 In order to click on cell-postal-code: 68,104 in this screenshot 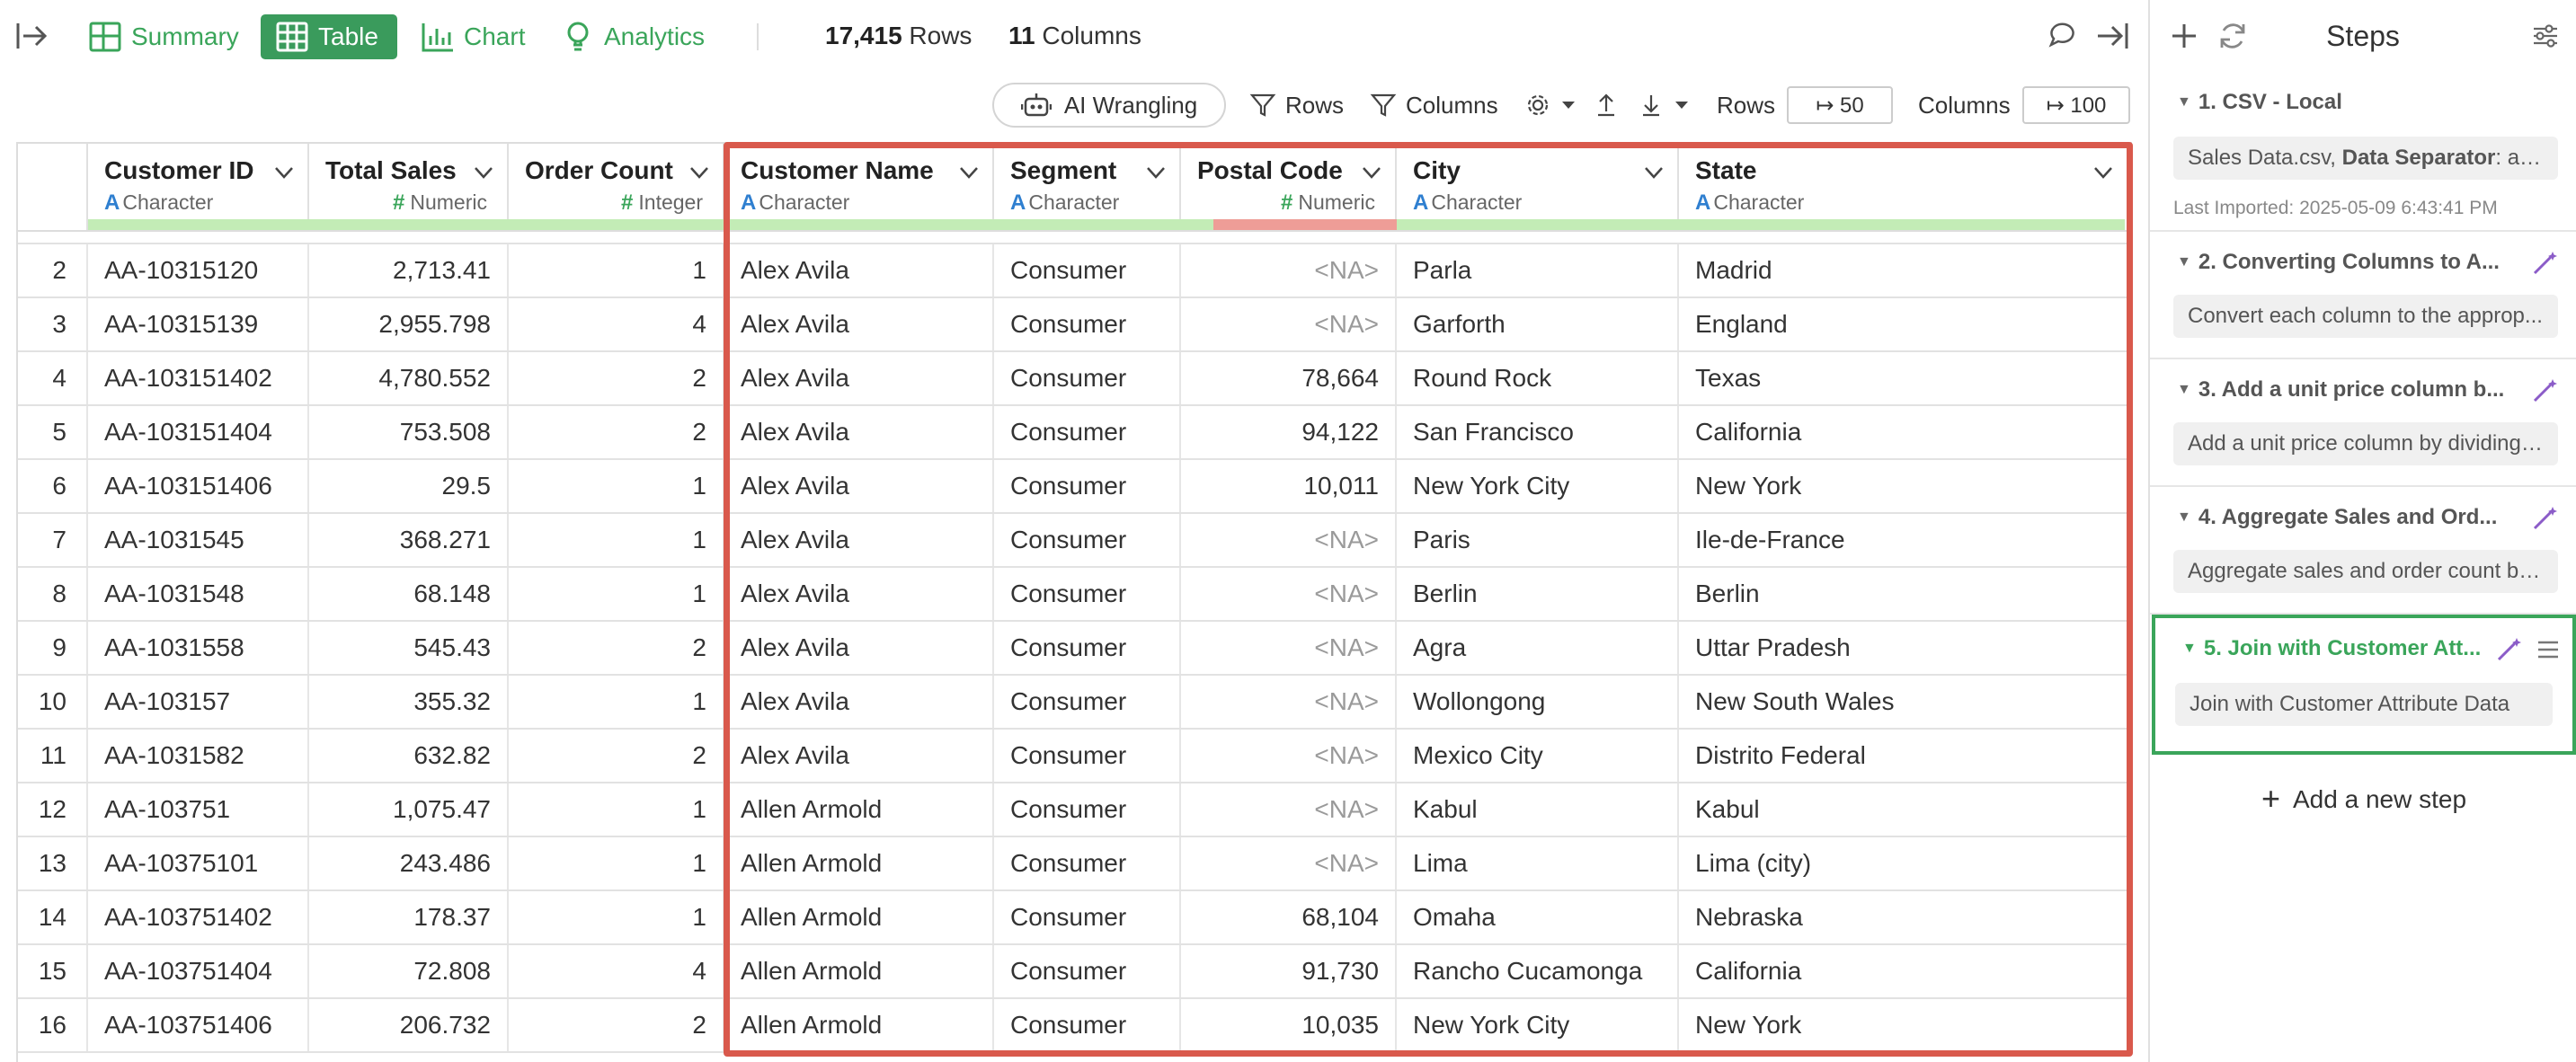, I will do `click(1289, 917)`.